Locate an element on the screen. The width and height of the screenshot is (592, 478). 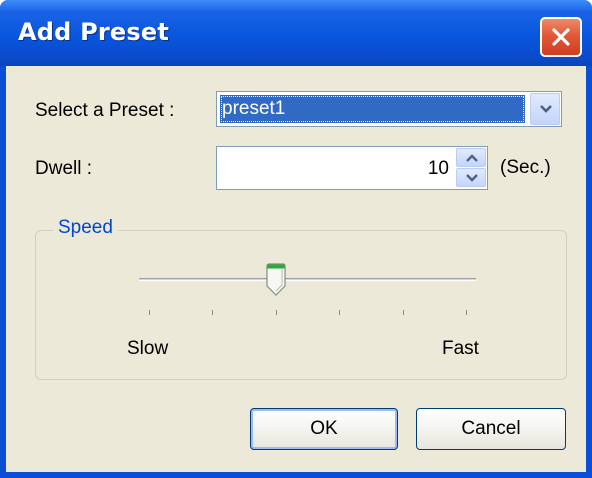
spin-down-icon is located at coordinates (472, 178).